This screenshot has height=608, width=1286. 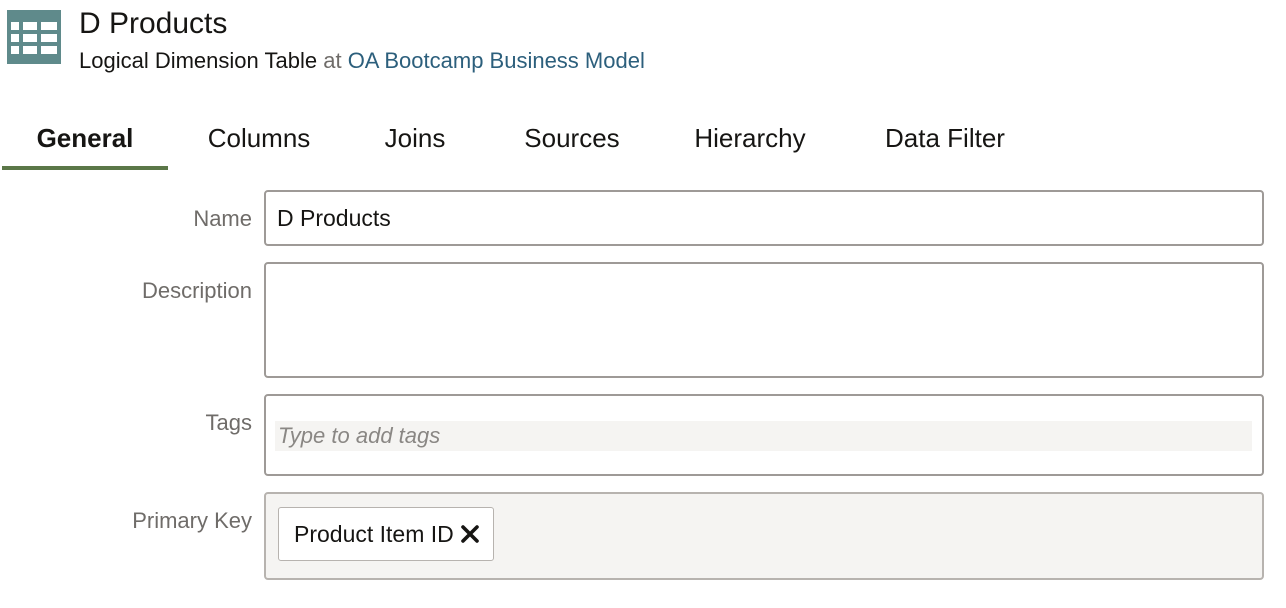 I want to click on tags-input, so click(x=763, y=436).